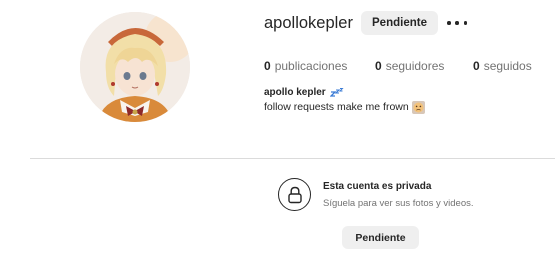  Describe the element at coordinates (378, 66) in the screenshot. I see `followers-count-value: 0` at that location.